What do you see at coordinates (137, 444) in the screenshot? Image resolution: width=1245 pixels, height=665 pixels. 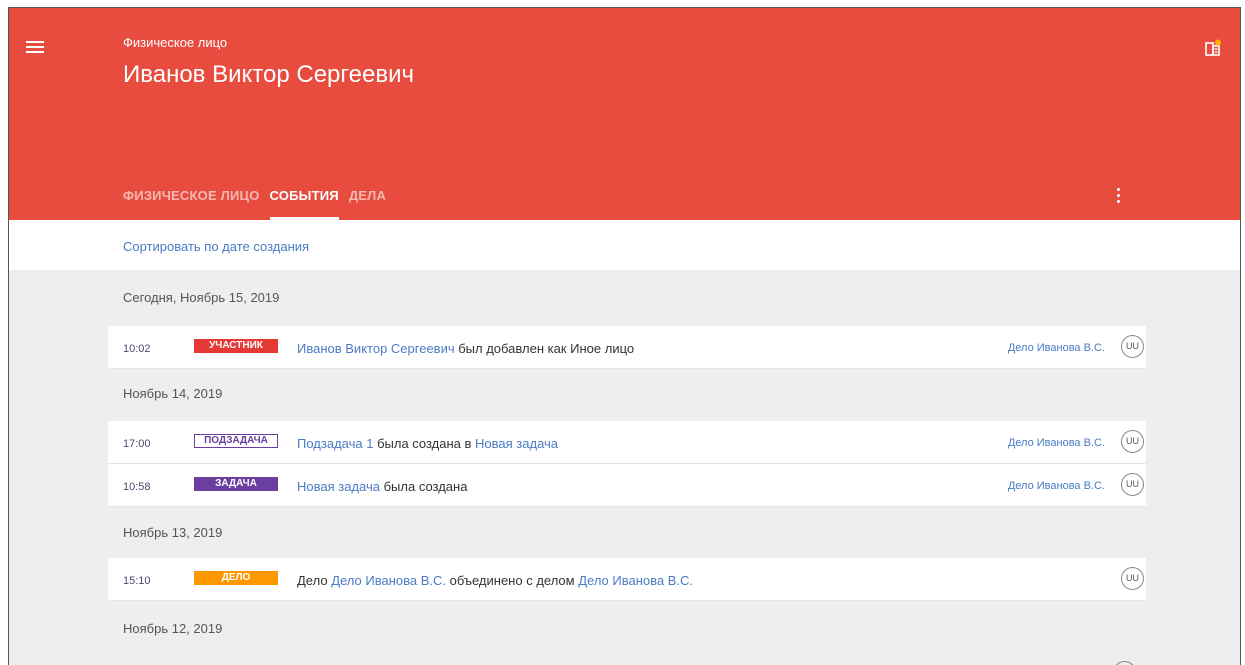 I see `event-time: 17:00` at bounding box center [137, 444].